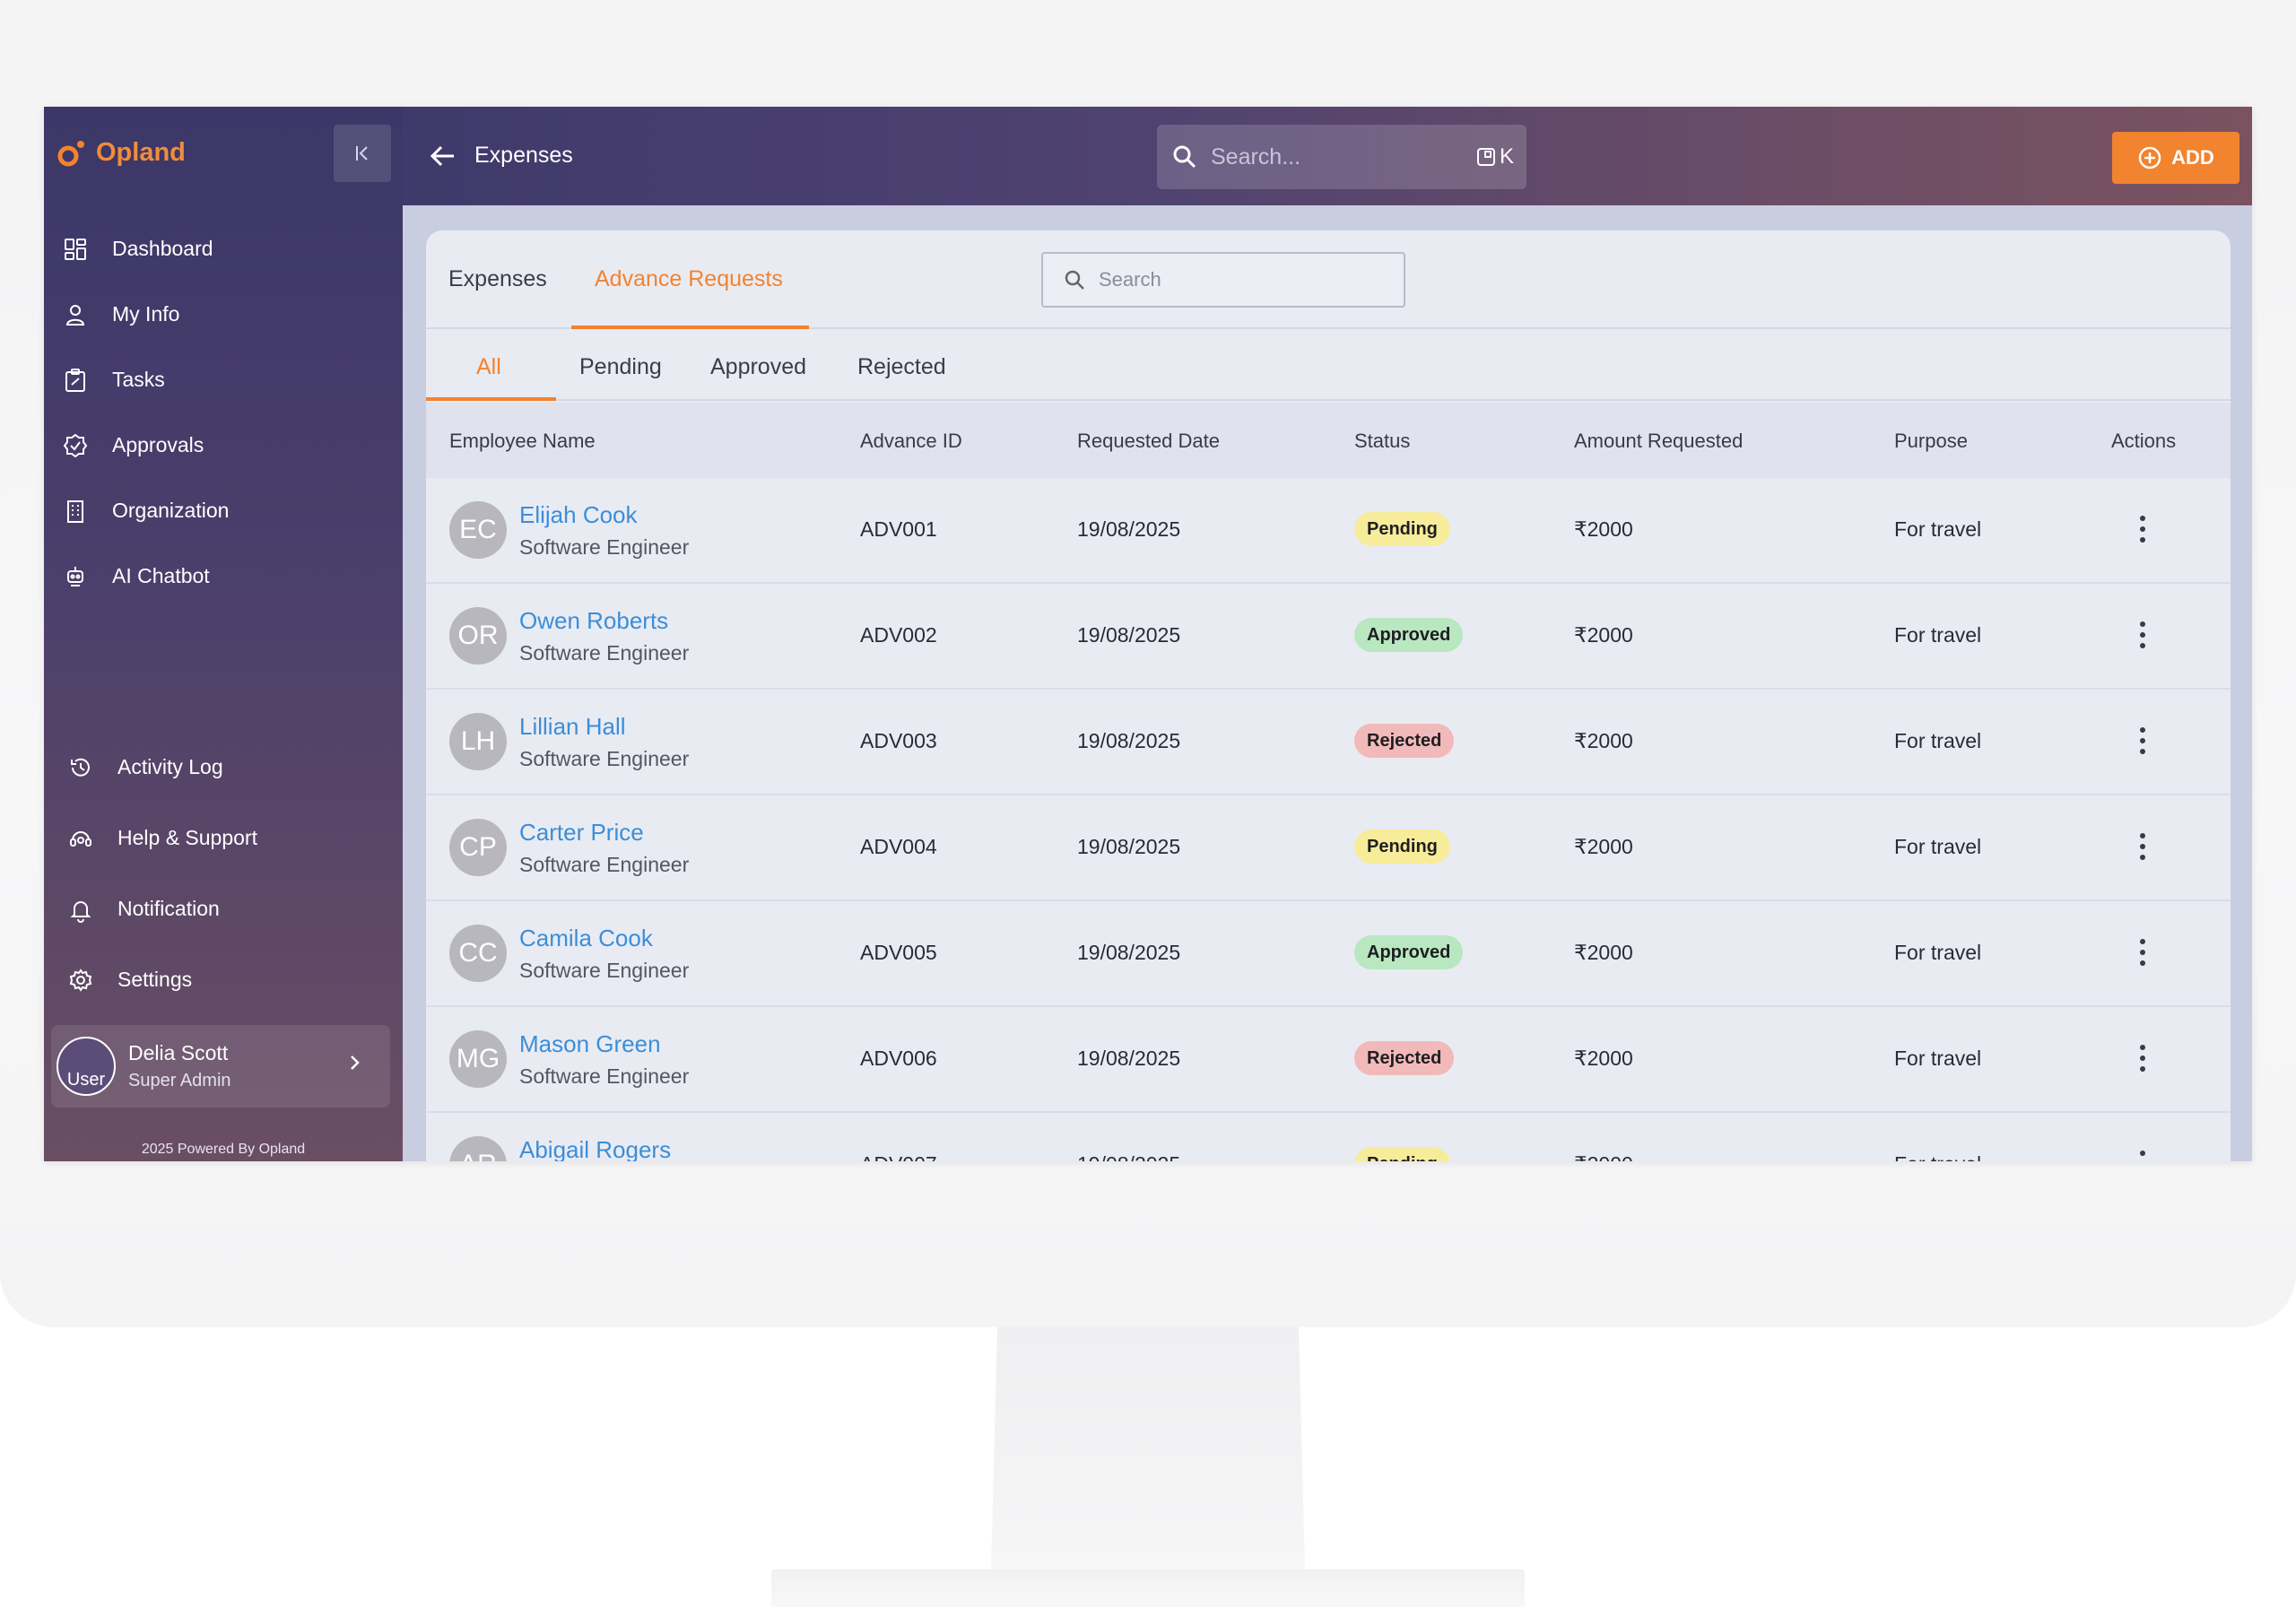 This screenshot has height=1607, width=2296. Describe the element at coordinates (595, 1149) in the screenshot. I see `employee-name-link: Abigail Rogers` at that location.